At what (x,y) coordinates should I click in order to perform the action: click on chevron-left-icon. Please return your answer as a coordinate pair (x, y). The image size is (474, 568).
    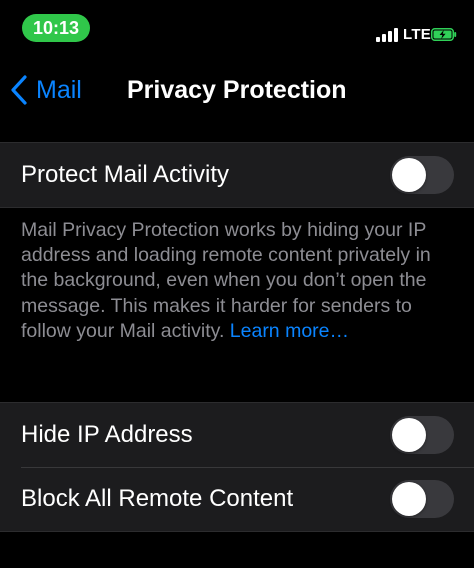
    Looking at the image, I should click on (19, 90).